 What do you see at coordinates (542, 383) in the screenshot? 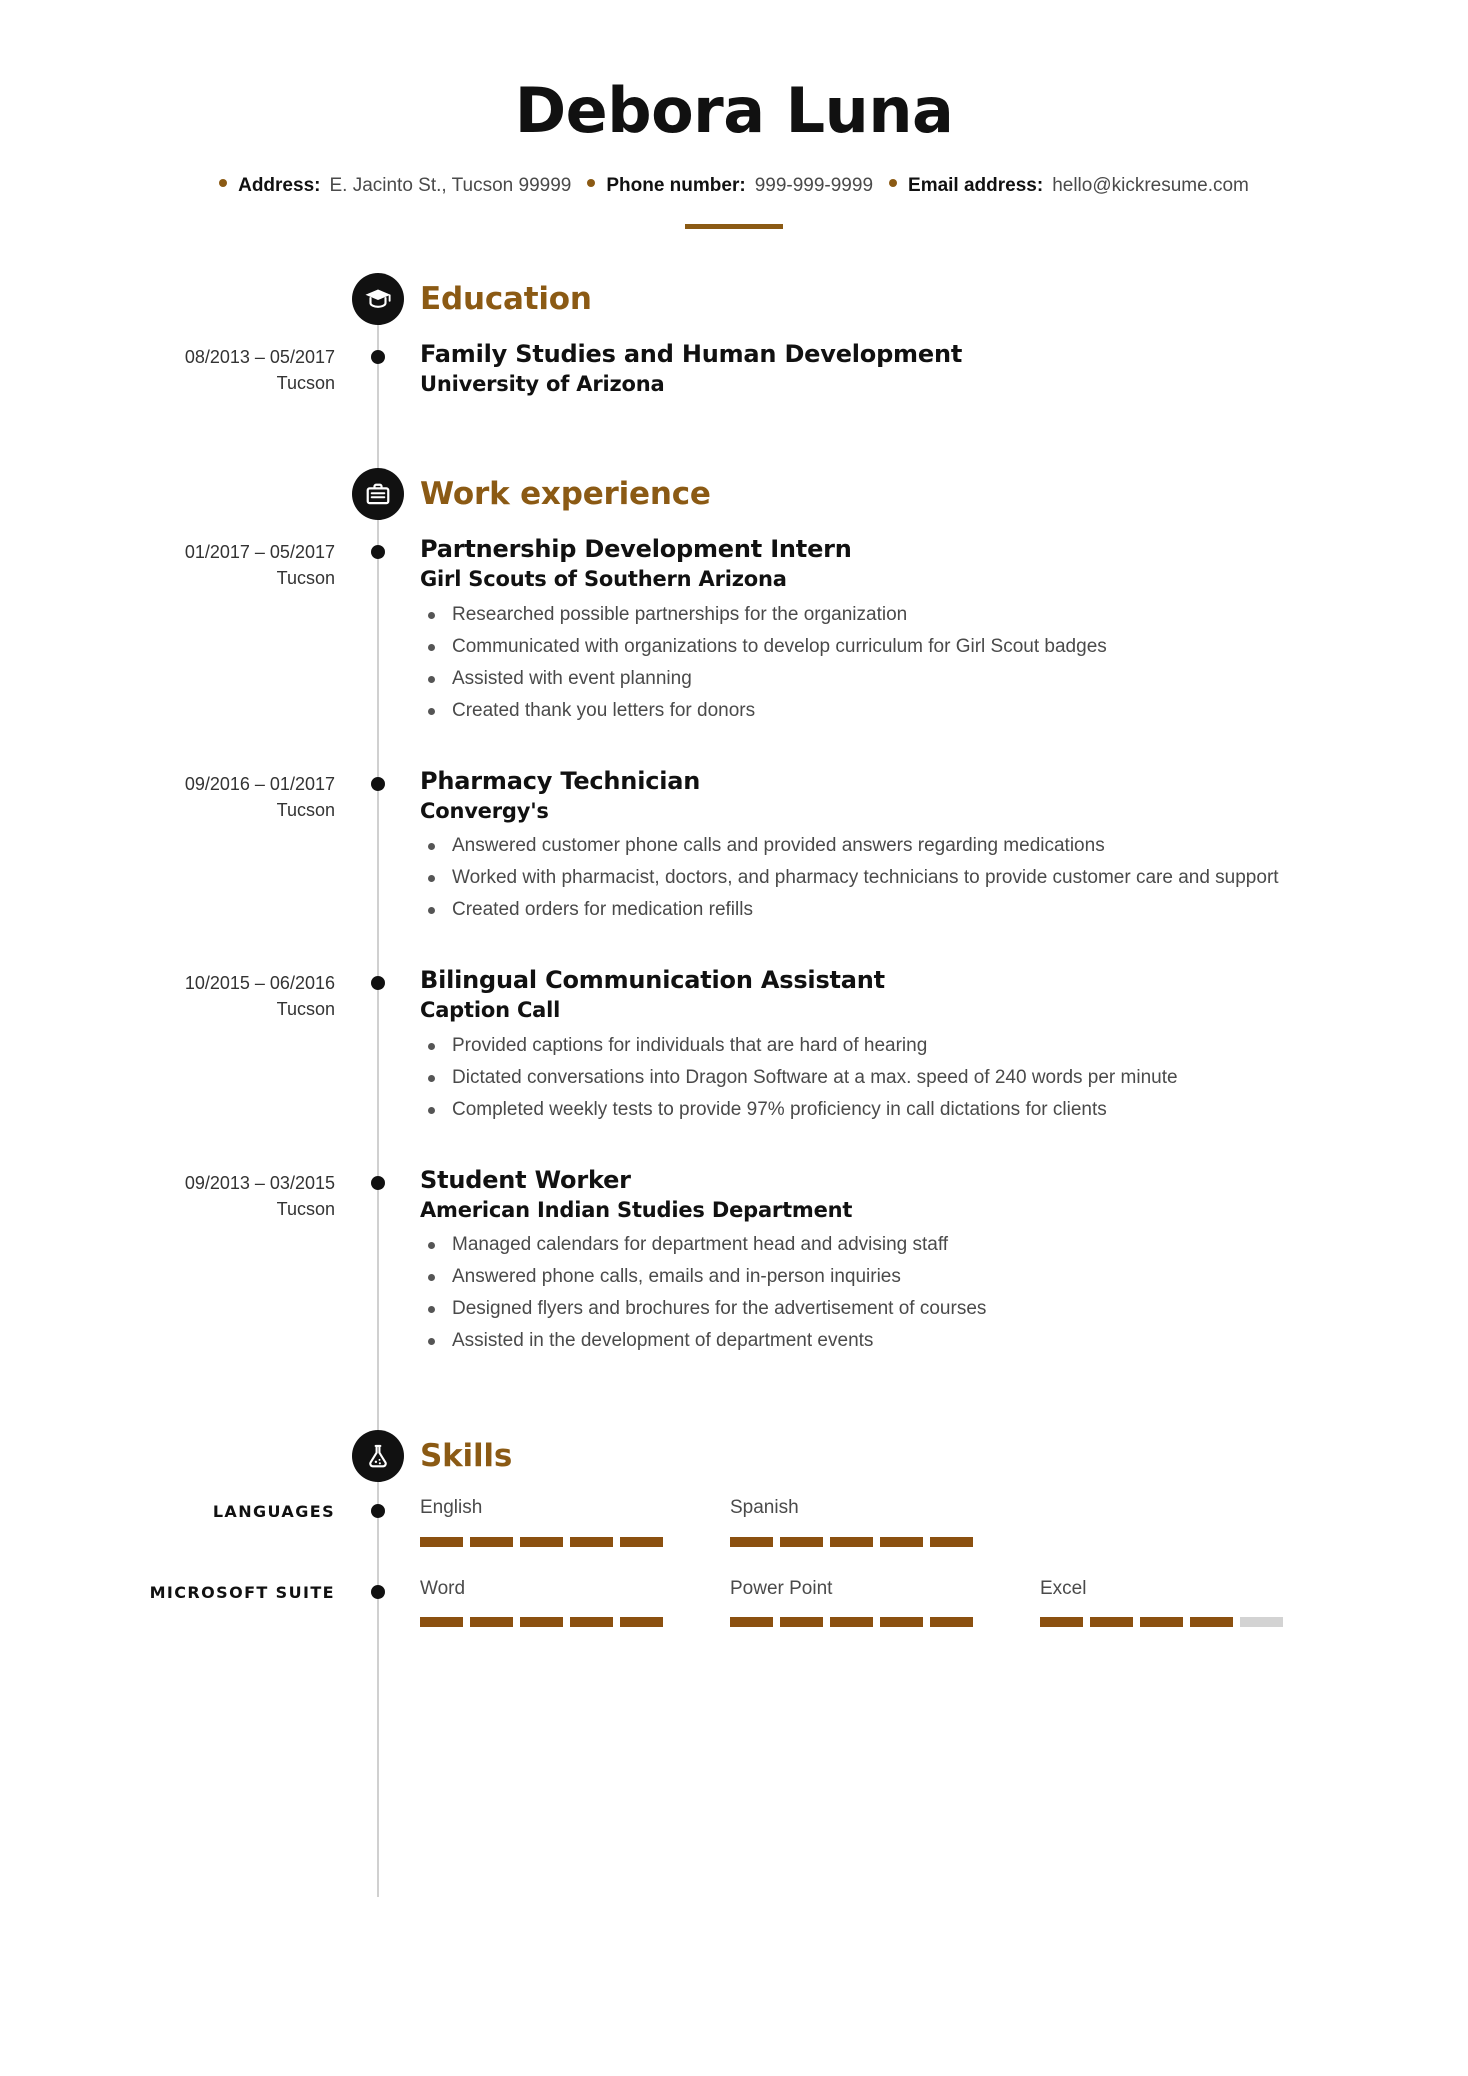
I see `education-entry-org: University of Arizona` at bounding box center [542, 383].